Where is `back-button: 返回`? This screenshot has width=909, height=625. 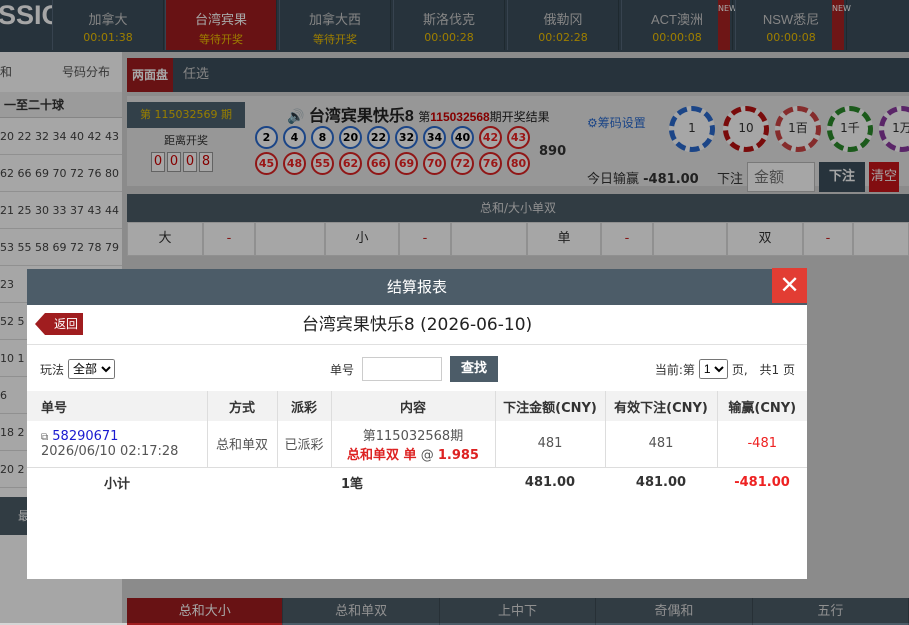 back-button: 返回 is located at coordinates (59, 324).